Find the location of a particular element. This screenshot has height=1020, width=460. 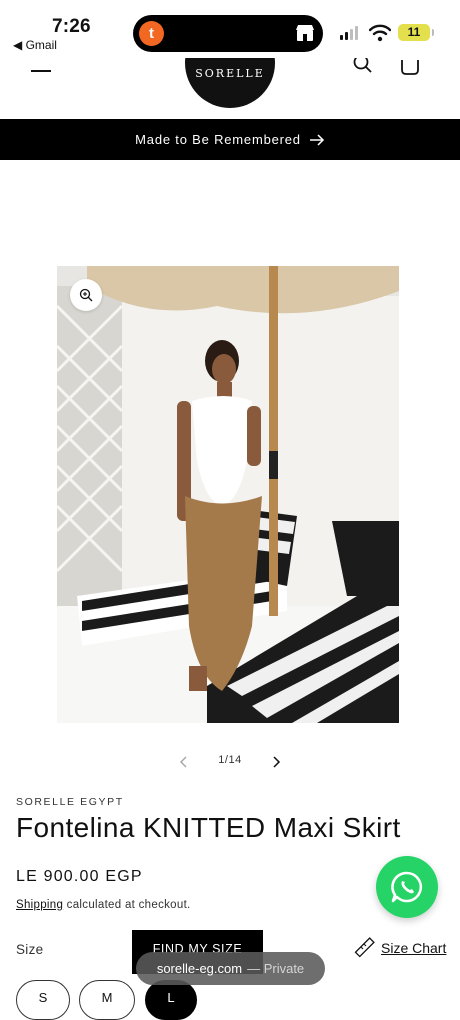

dynamic-island: t is located at coordinates (228, 33).